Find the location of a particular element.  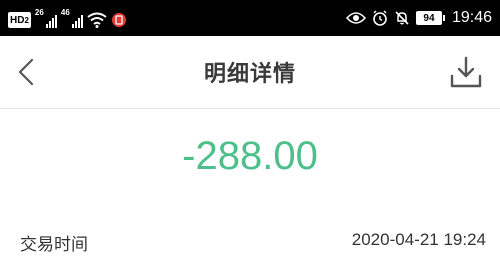

page-title: 明细详情 is located at coordinates (249, 74).